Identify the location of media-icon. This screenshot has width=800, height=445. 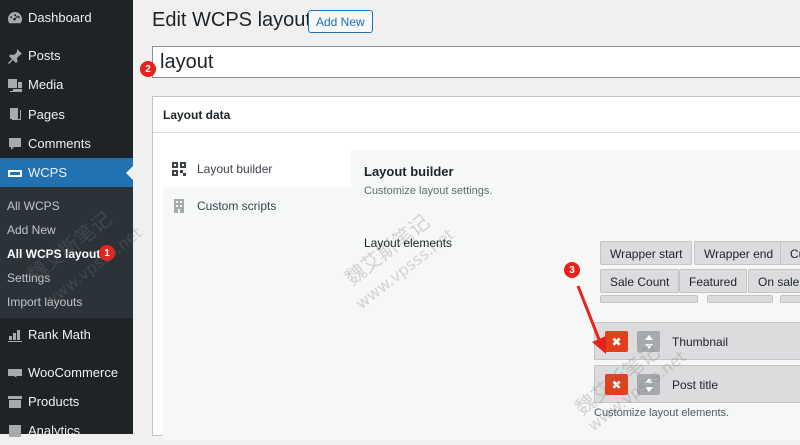
(15, 85).